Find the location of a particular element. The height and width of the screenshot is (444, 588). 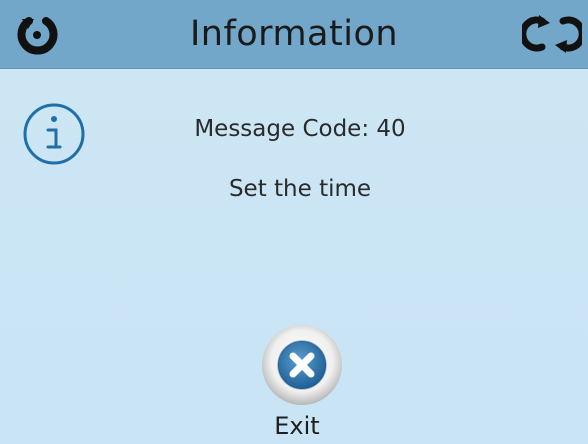

message-text: Set the time is located at coordinates (300, 189).